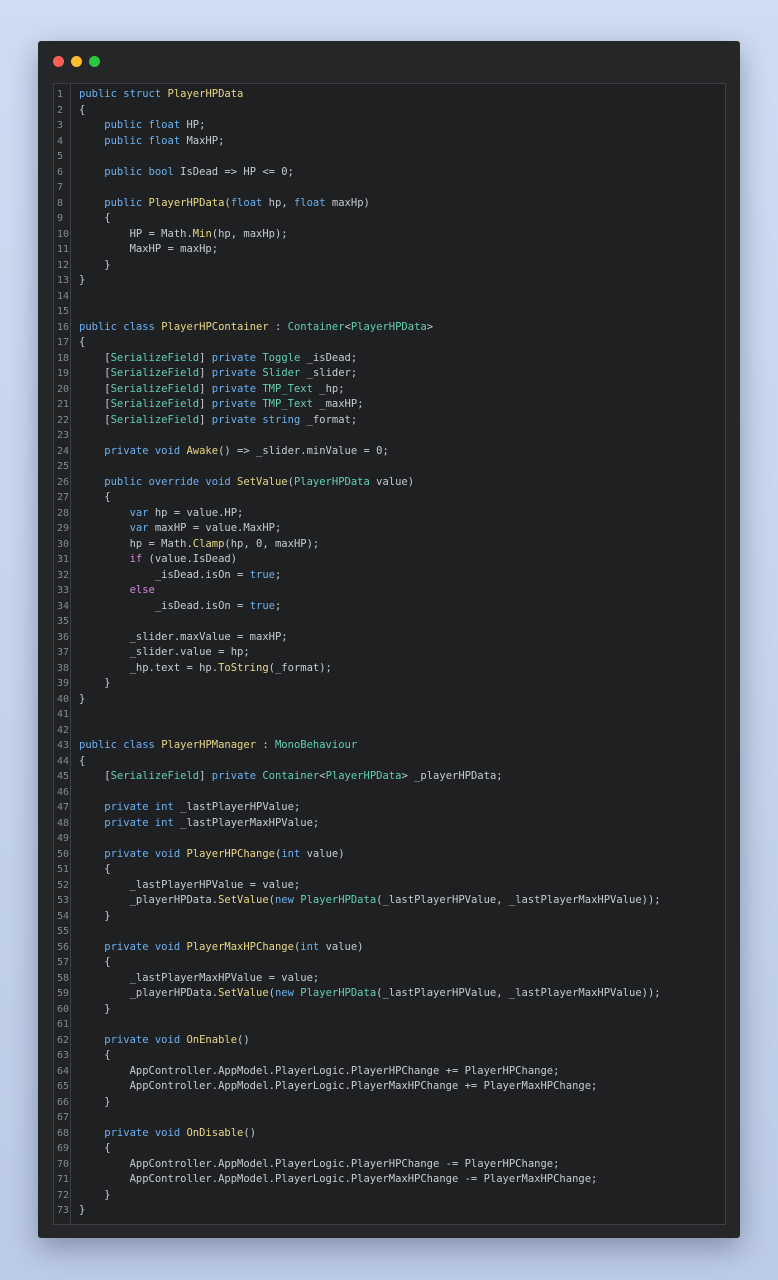 The width and height of the screenshot is (778, 1280). Describe the element at coordinates (63, 420) in the screenshot. I see `line-number: 22` at that location.